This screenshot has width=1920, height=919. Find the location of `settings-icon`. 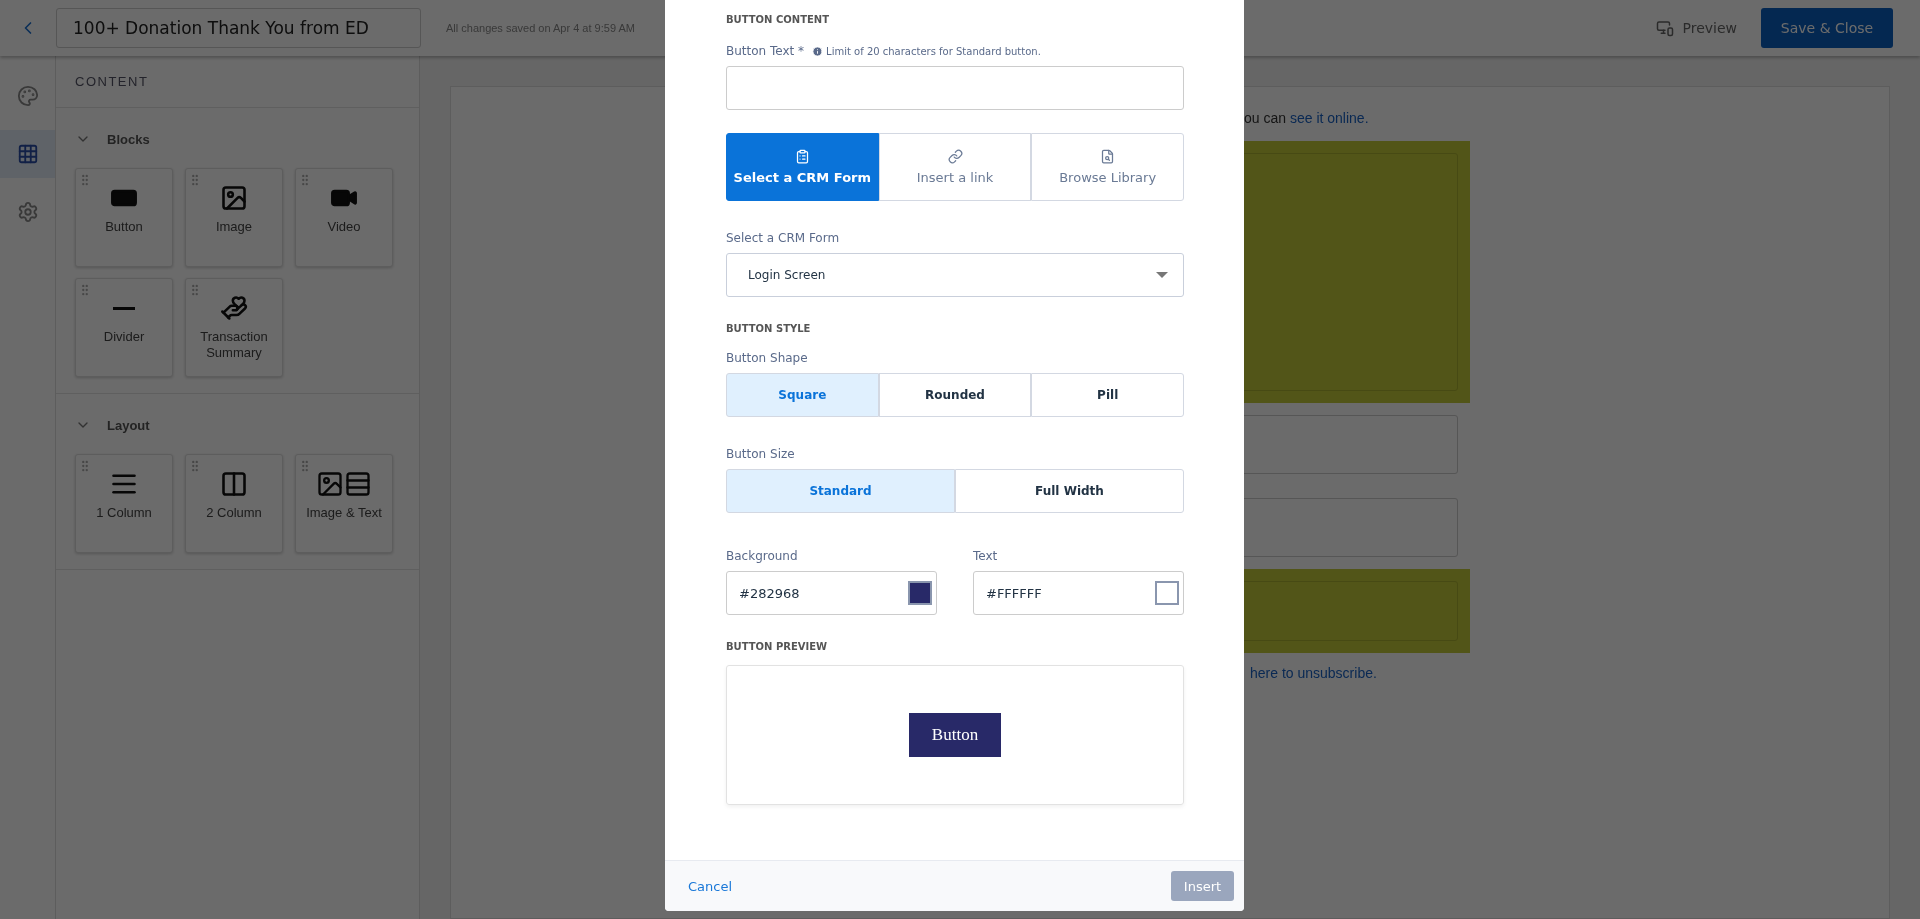

settings-icon is located at coordinates (27, 212).